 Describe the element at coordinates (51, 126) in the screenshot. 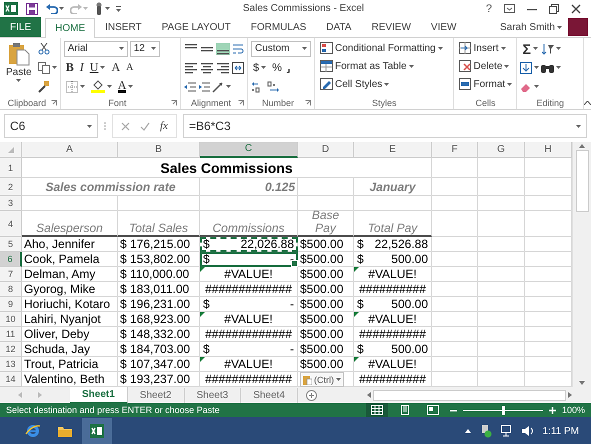

I see `name-box: C6` at that location.